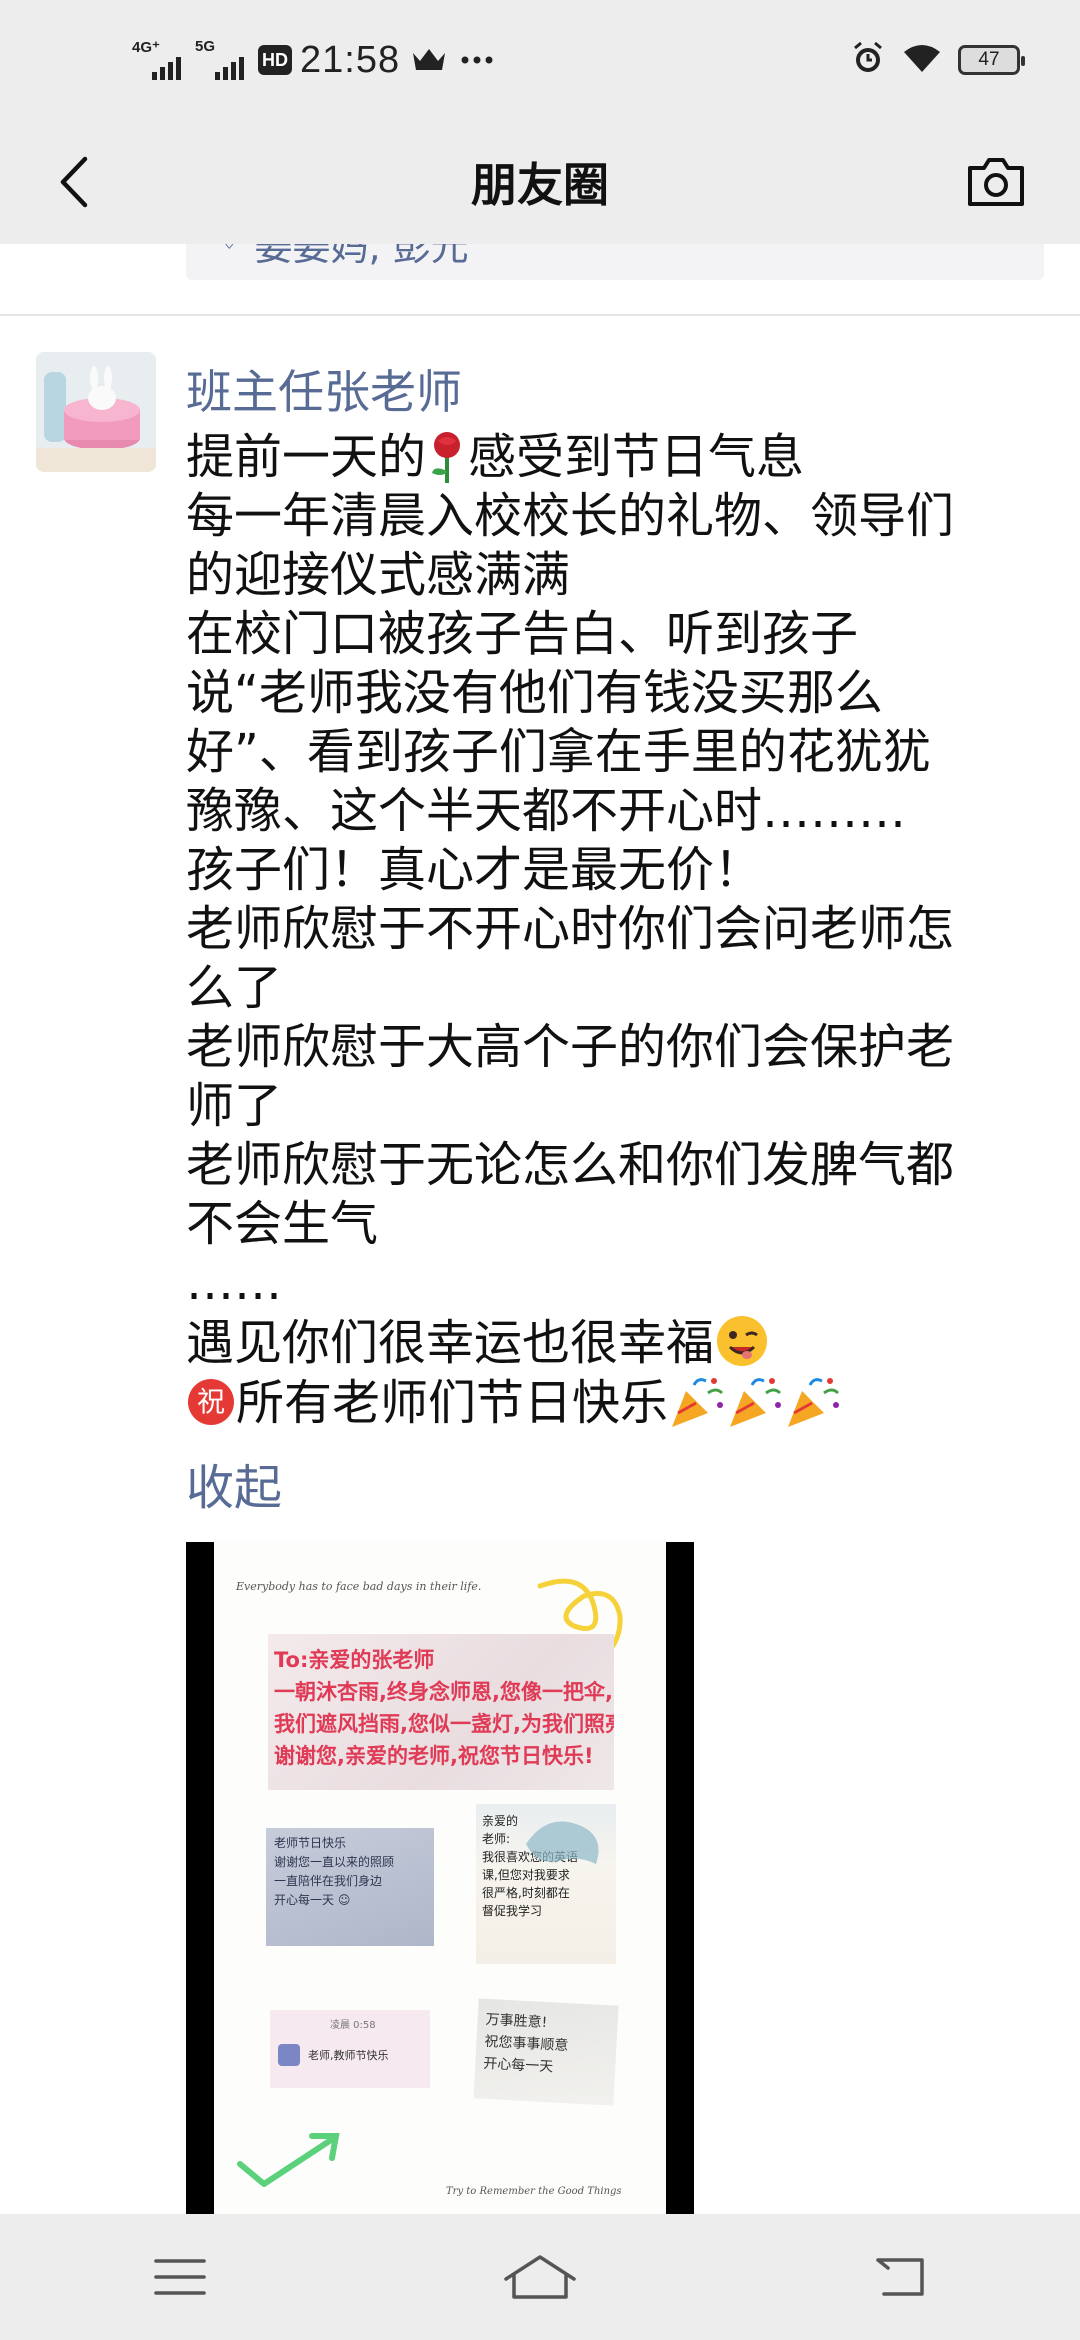 This screenshot has width=1080, height=2340. I want to click on content-line: 的迎接仪式感满满, so click(378, 575).